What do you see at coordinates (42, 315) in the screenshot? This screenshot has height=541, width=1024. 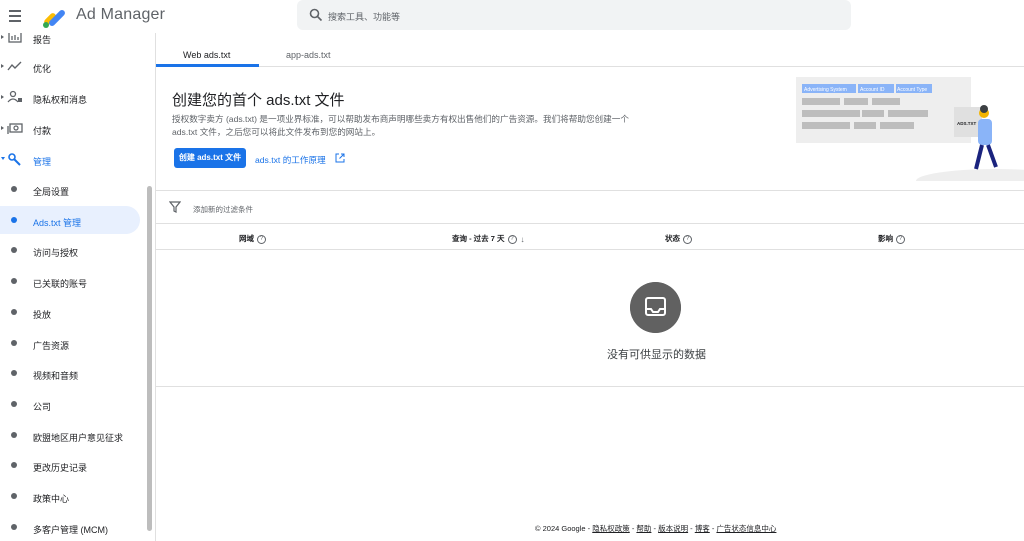 I see `sidebar-item-label: 投放` at bounding box center [42, 315].